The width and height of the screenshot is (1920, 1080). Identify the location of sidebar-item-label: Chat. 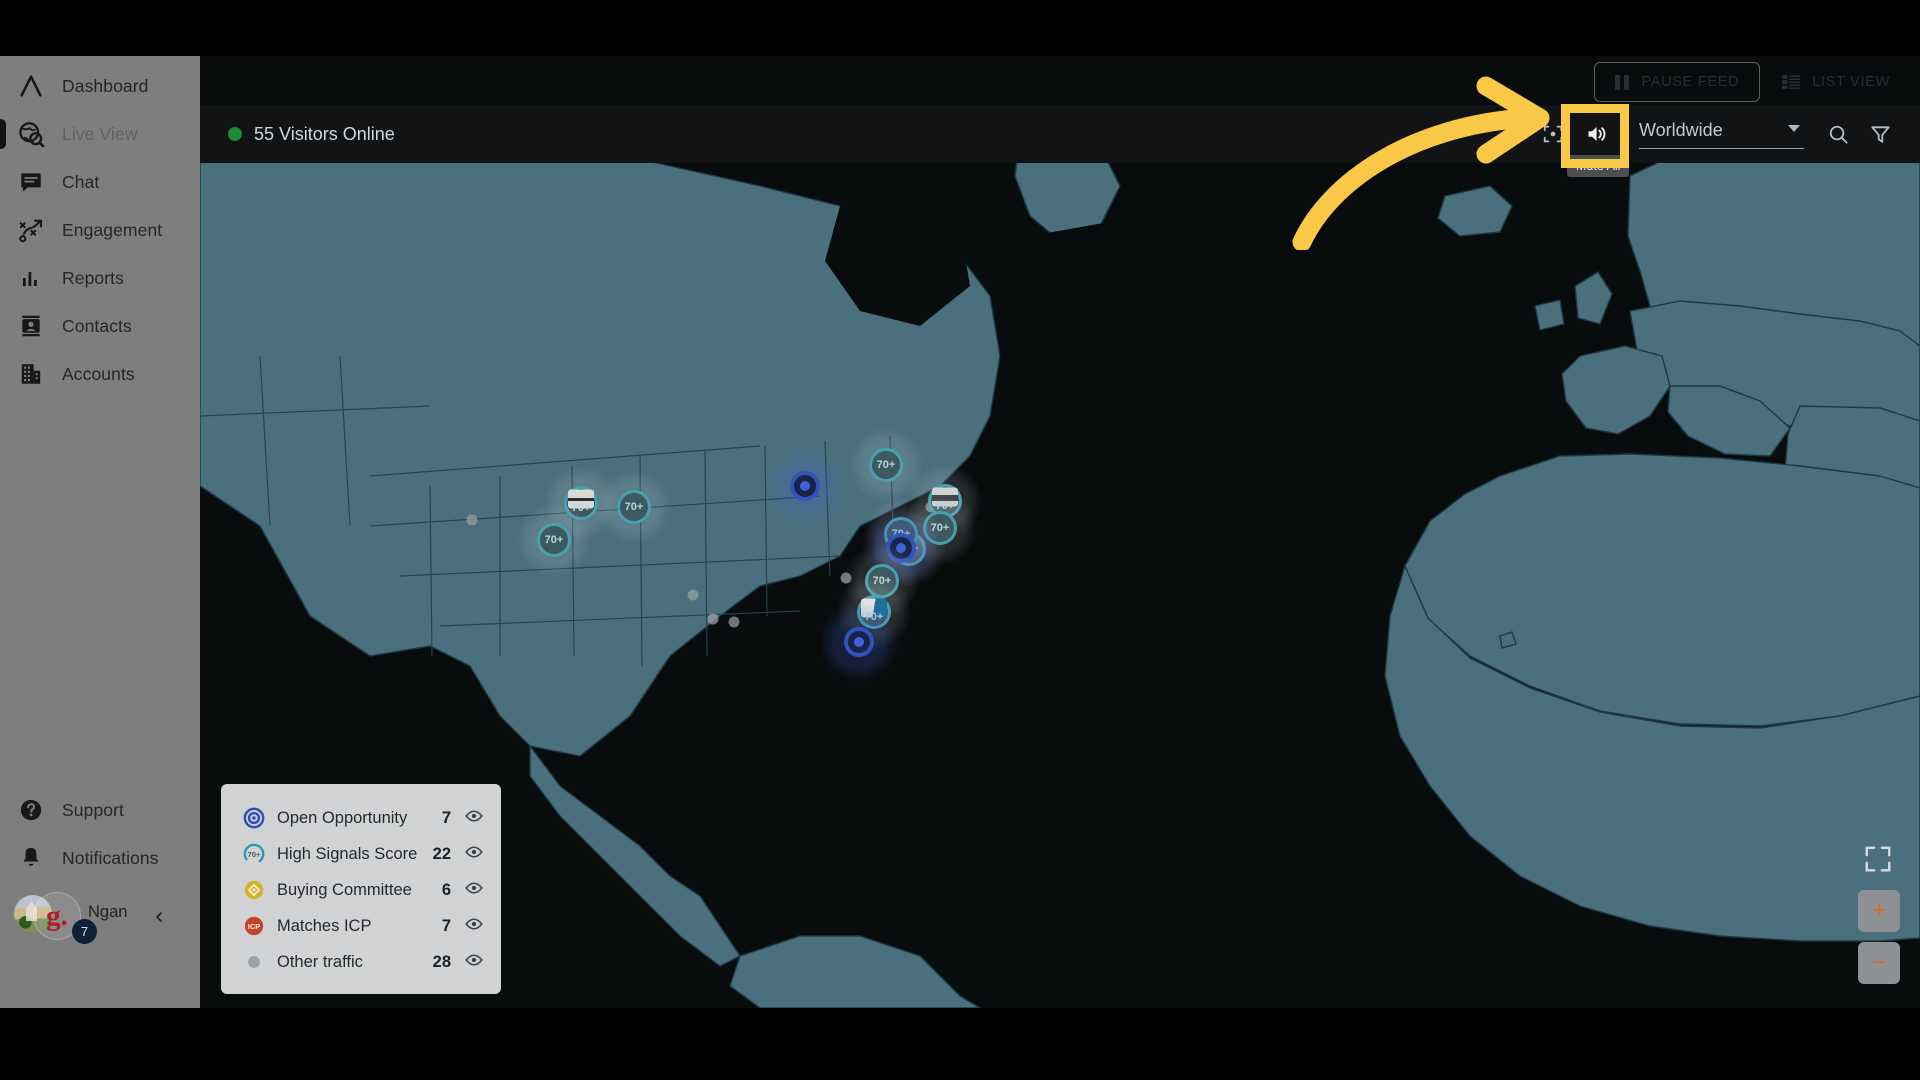
(81, 181).